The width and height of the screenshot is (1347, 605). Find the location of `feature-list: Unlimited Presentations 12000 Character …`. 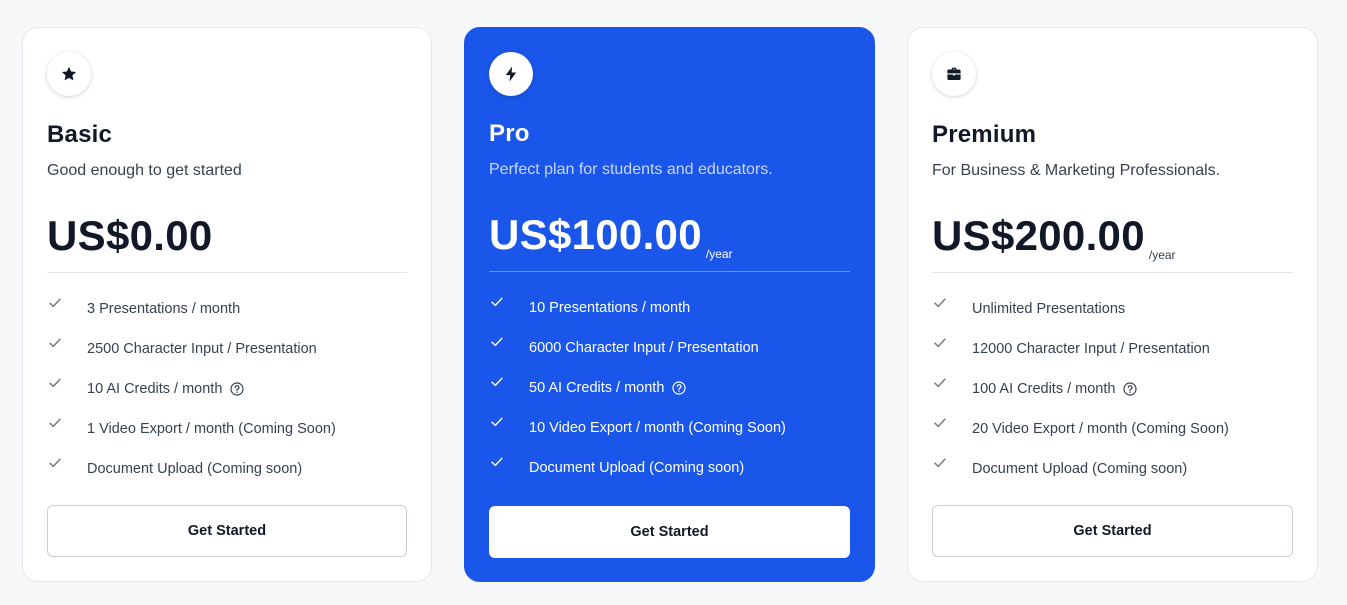

feature-list: Unlimited Presentations 12000 Character … is located at coordinates (1112, 390).